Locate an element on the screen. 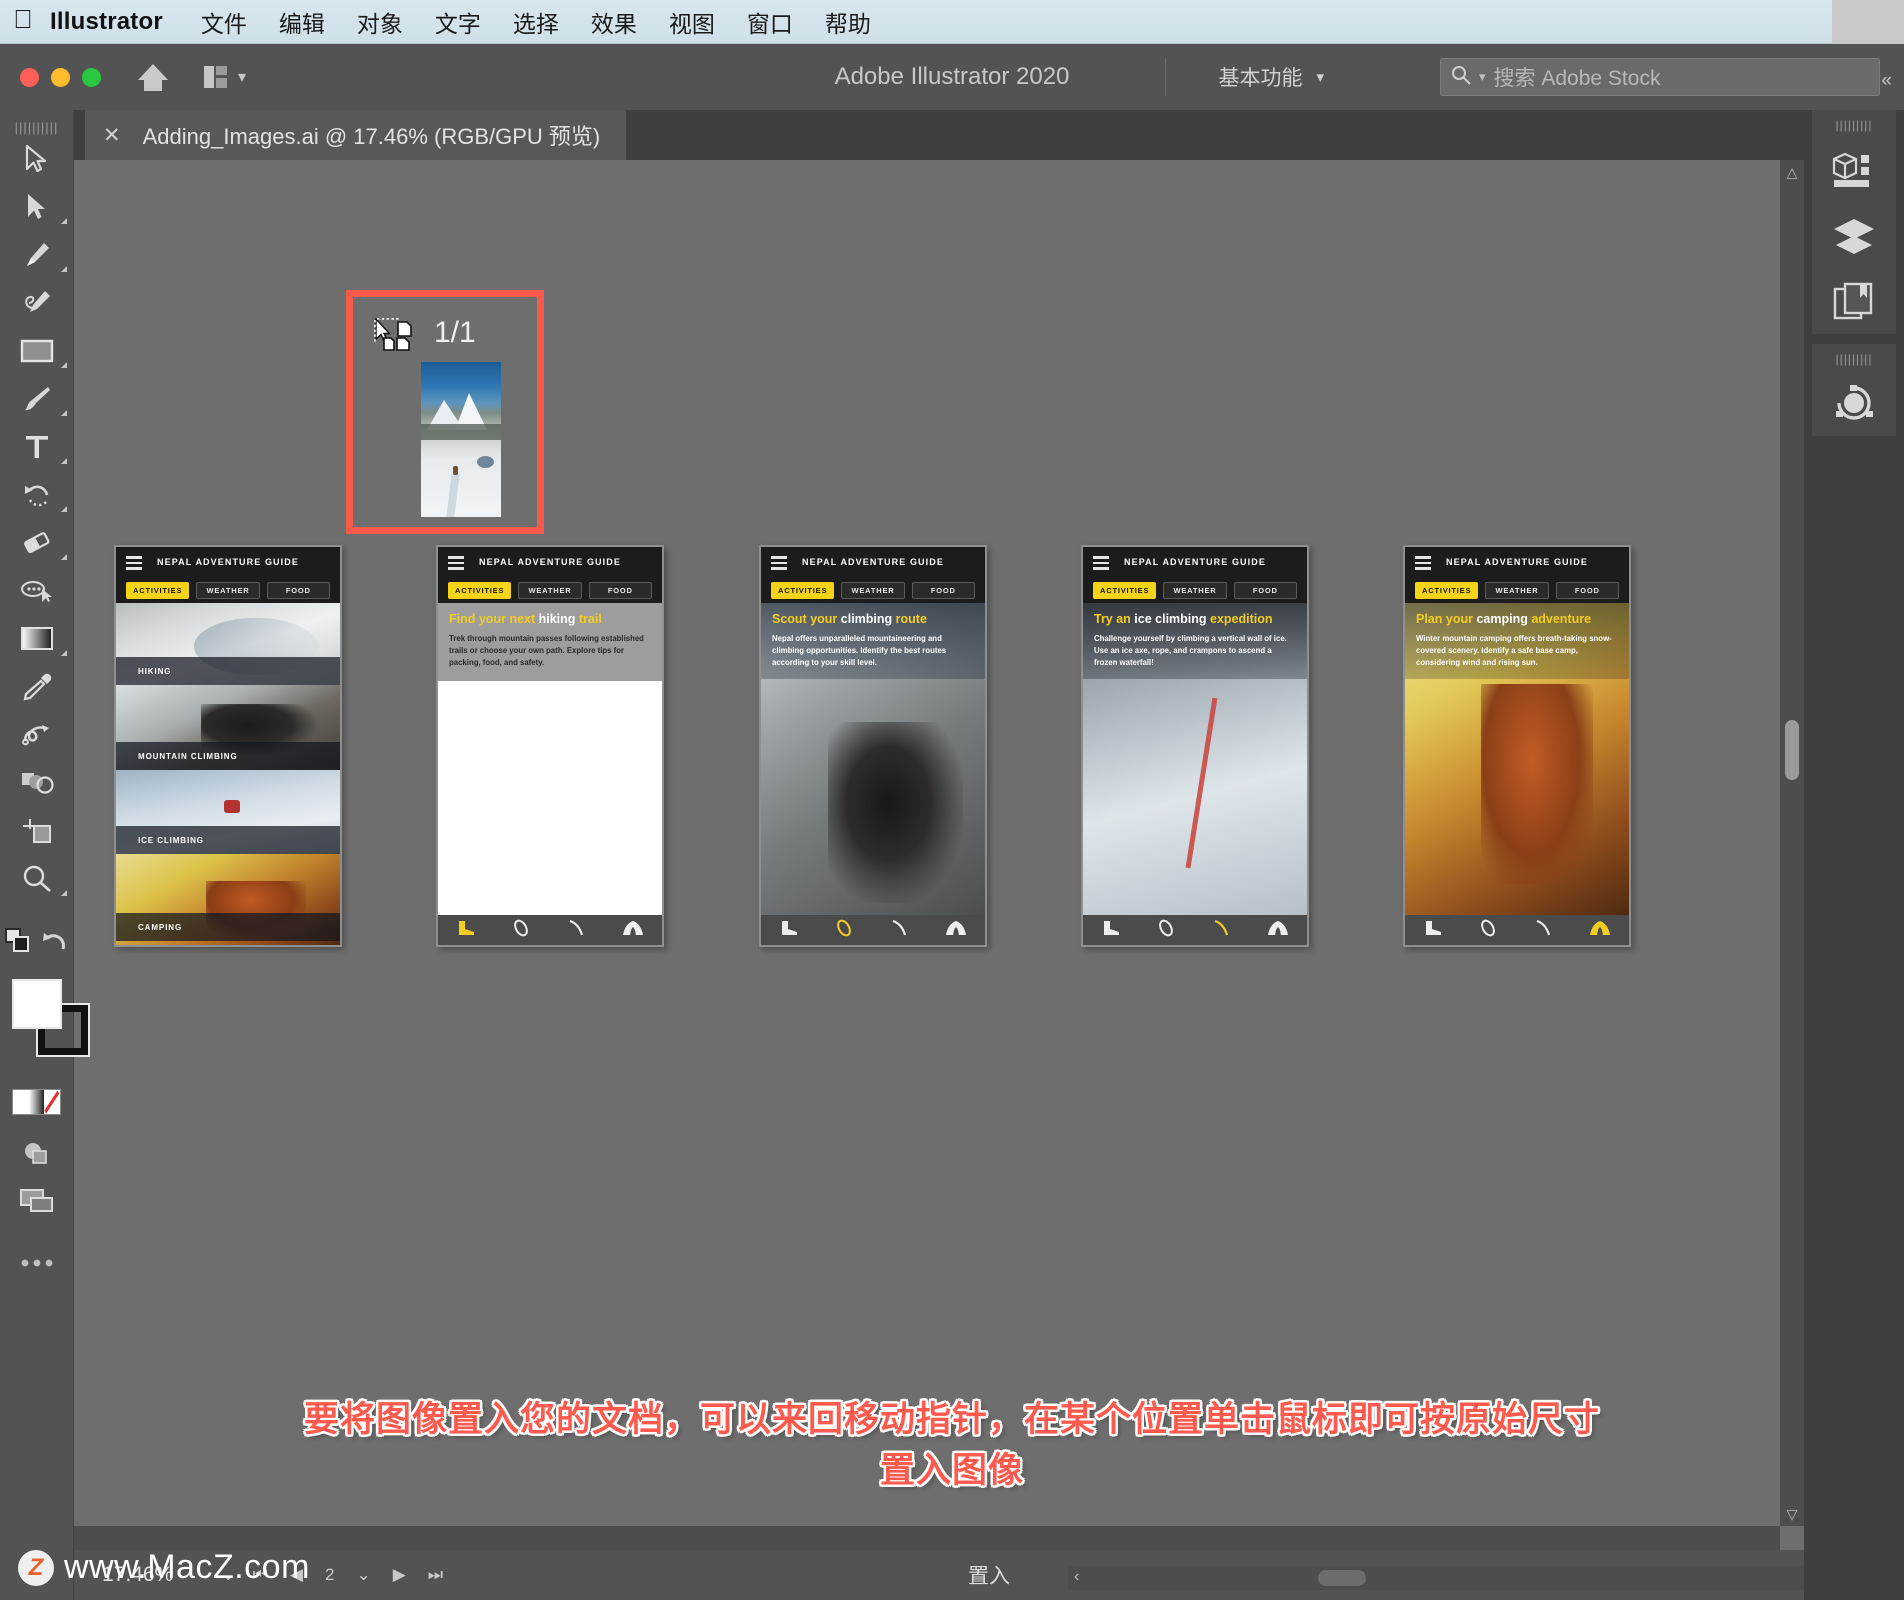 This screenshot has width=1904, height=1600. scroll-left-icon: ‹ is located at coordinates (1076, 1577).